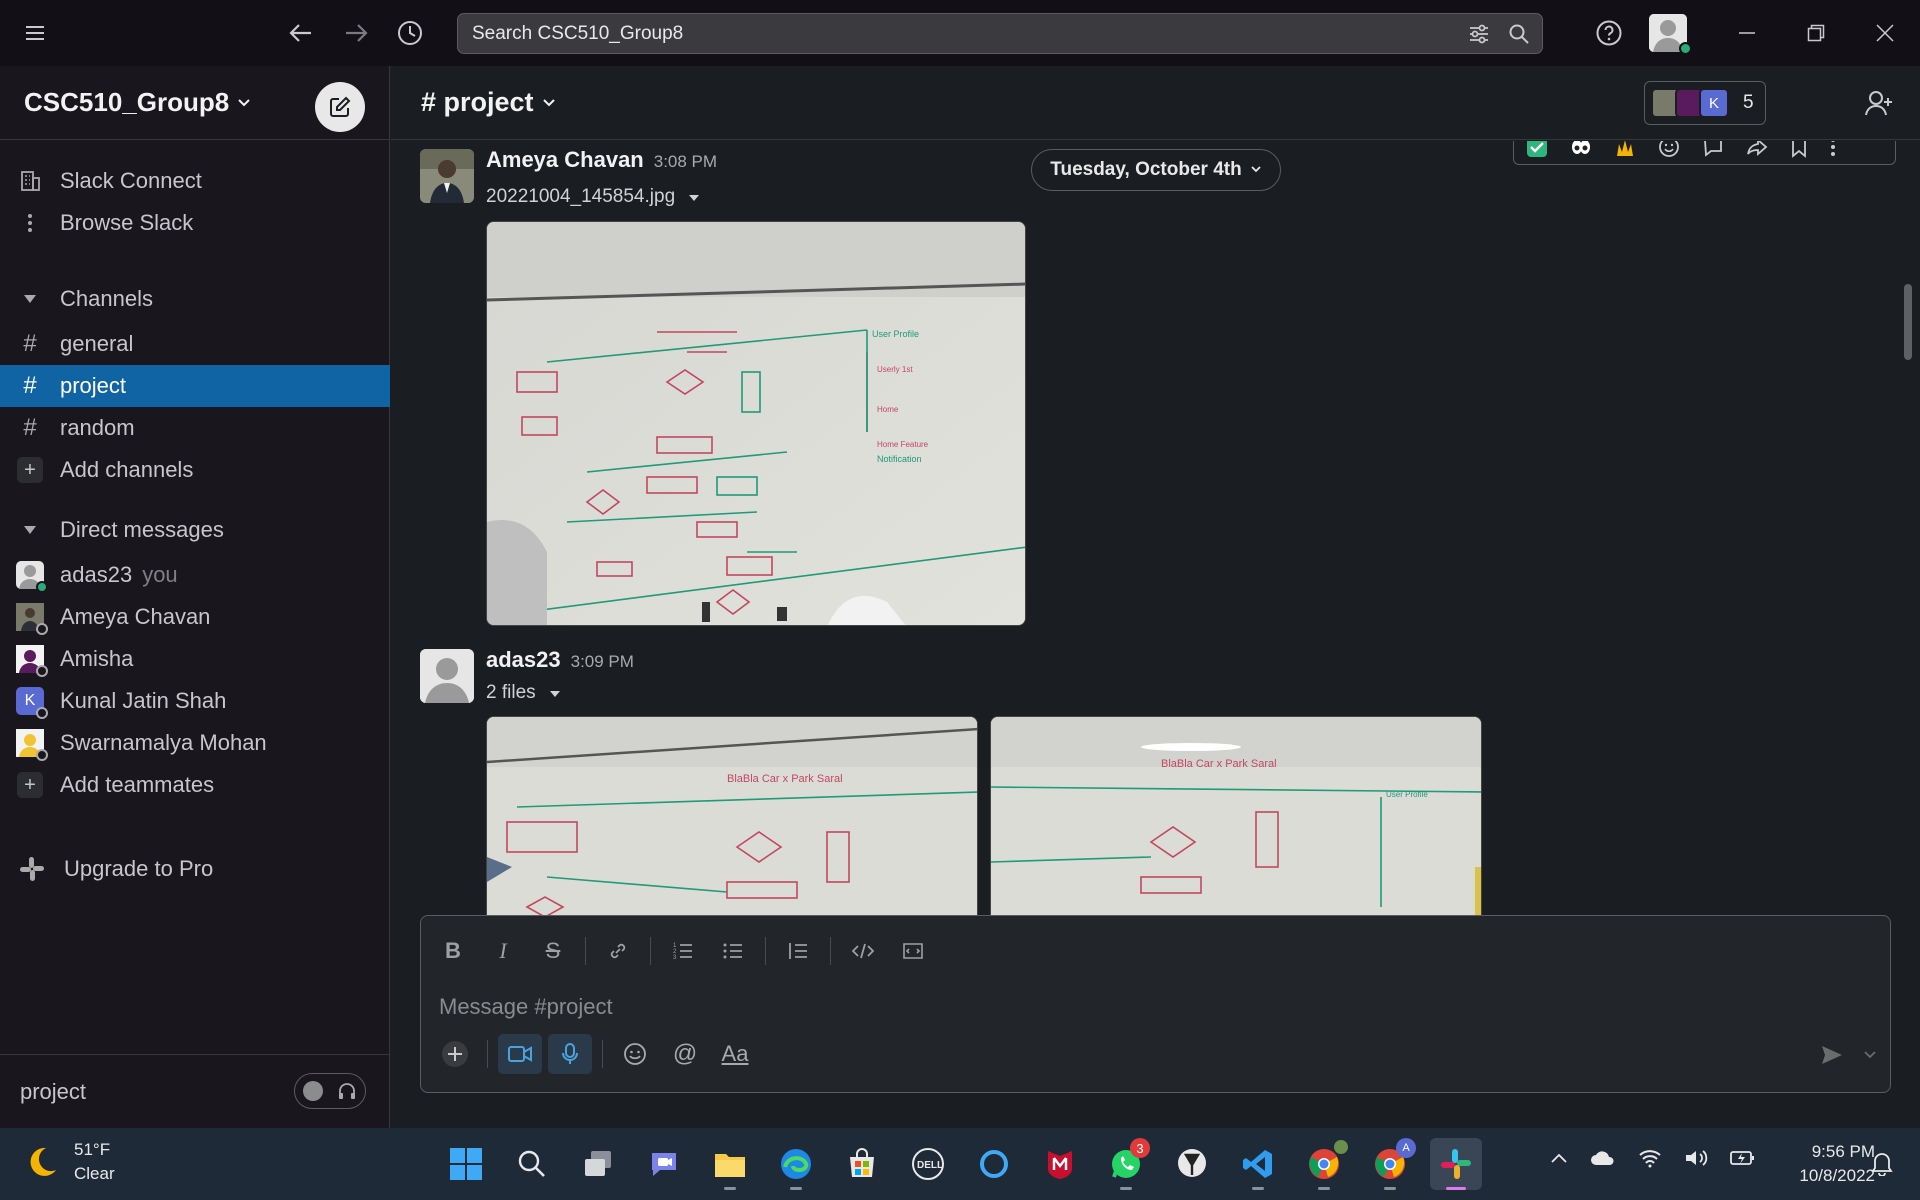  What do you see at coordinates (1192, 1164) in the screenshot?
I see `inkscape-icon` at bounding box center [1192, 1164].